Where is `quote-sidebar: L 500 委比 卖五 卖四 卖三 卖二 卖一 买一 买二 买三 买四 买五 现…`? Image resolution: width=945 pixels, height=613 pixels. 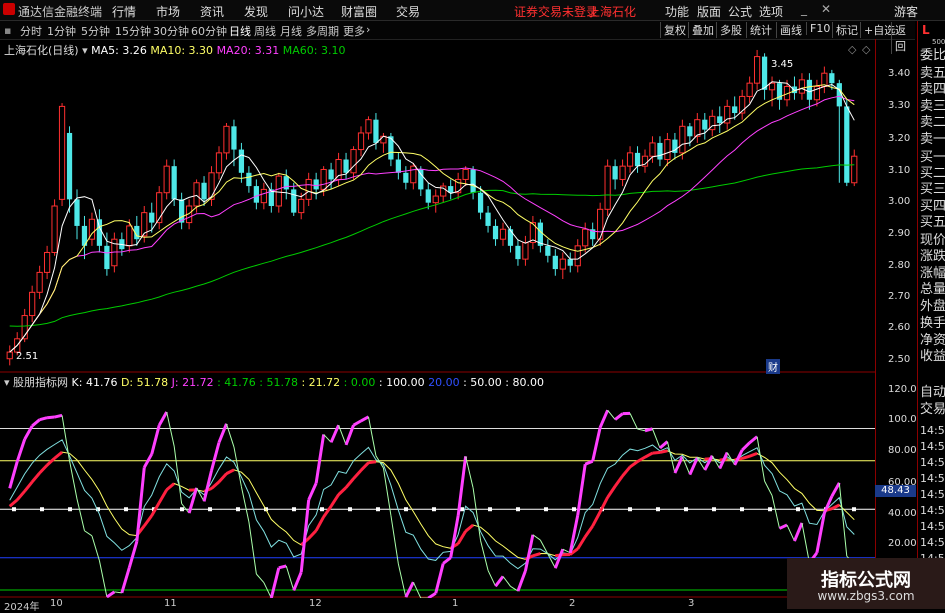
quote-sidebar: L 500 委比 卖五 卖四 卖三 卖二 卖一 买一 买二 买三 买四 买五 现… is located at coordinates (931, 315).